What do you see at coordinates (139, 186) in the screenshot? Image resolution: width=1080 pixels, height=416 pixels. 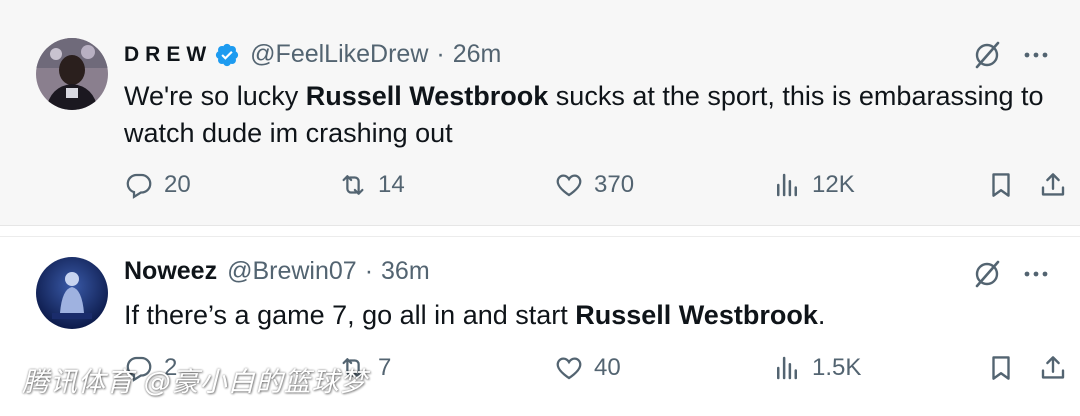 I see `reply-icon` at bounding box center [139, 186].